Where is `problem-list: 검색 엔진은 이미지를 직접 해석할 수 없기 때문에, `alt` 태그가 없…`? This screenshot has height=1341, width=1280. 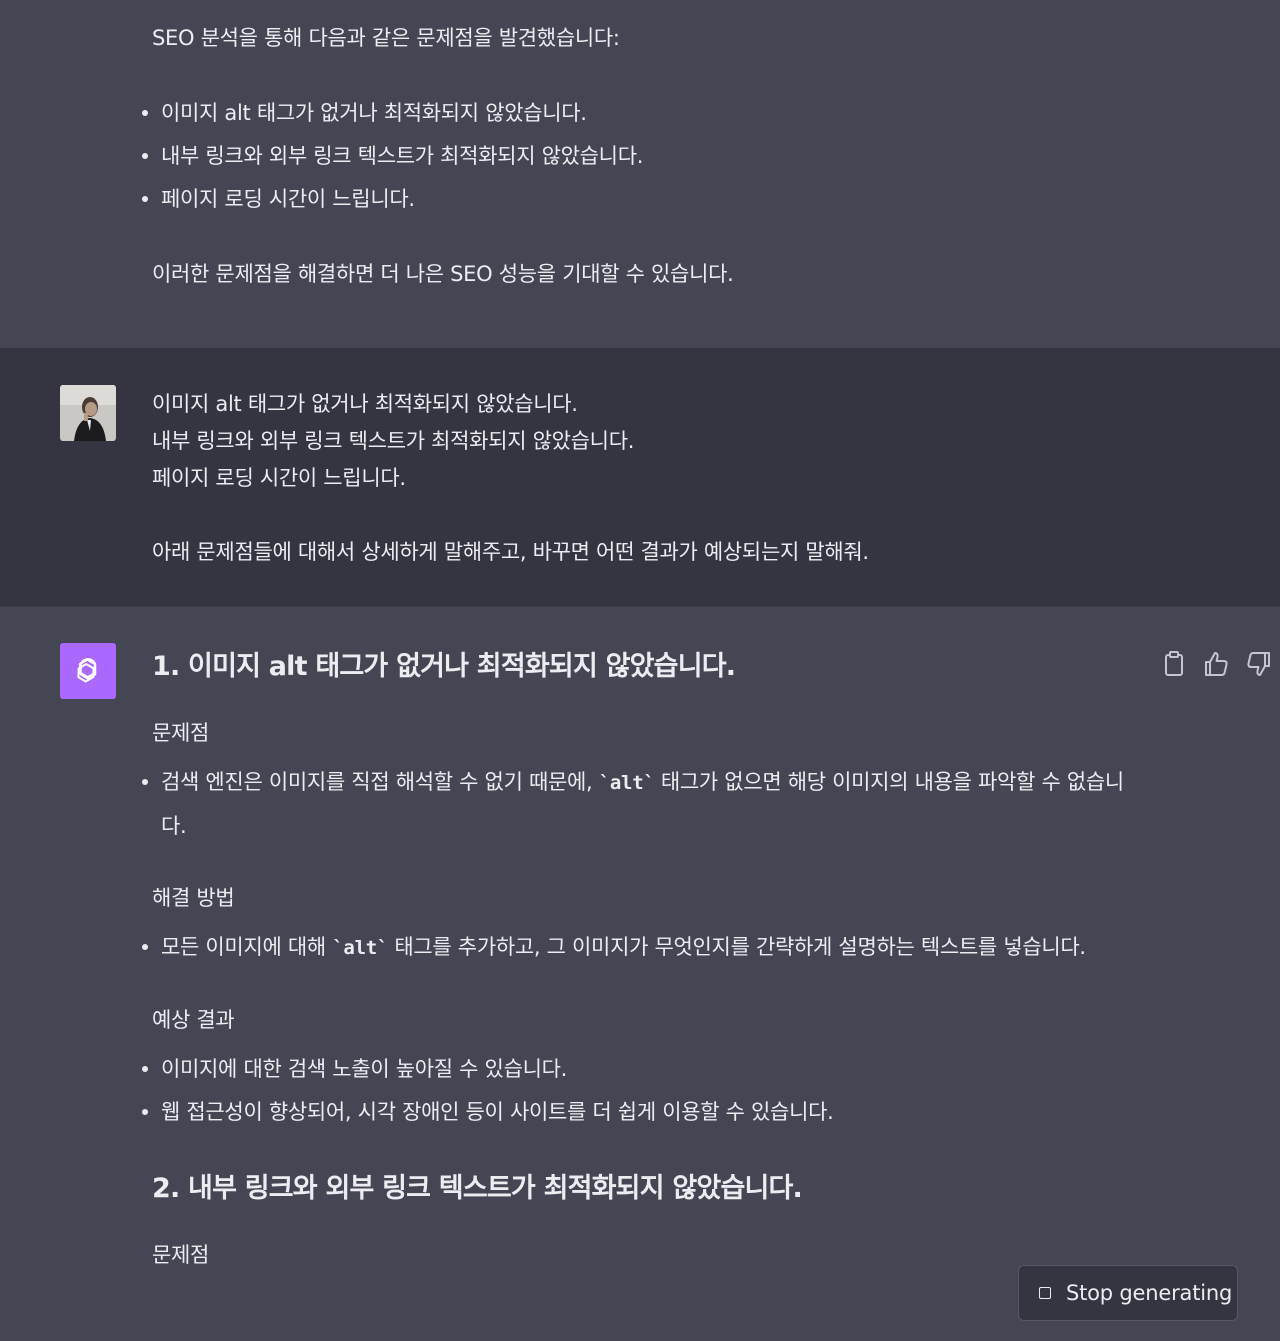
problem-list: 검색 엔진은 이미지를 직접 해석할 수 없기 때문에, `alt` 태그가 없… is located at coordinates (641, 804).